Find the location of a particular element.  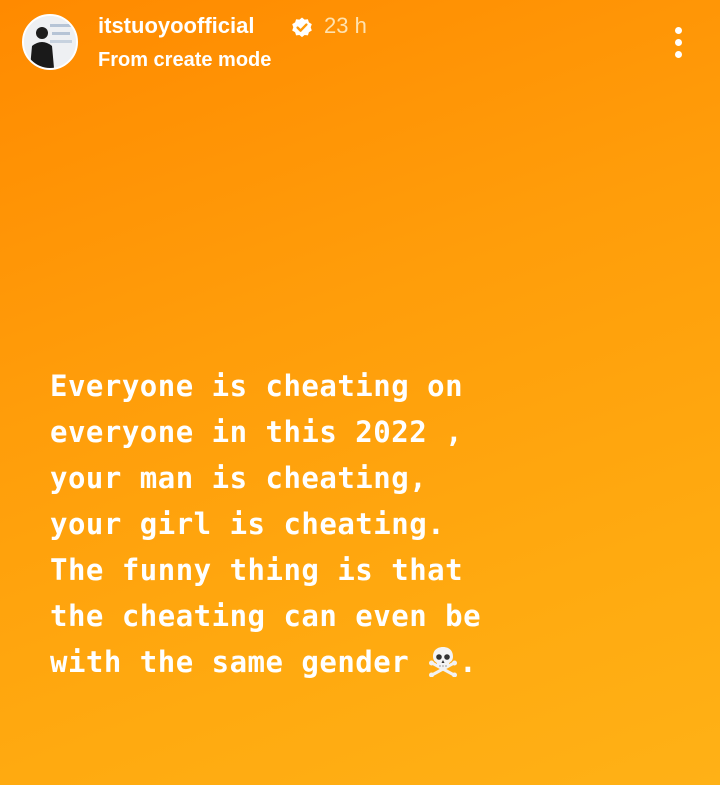

post-time: 23 h is located at coordinates (345, 25).